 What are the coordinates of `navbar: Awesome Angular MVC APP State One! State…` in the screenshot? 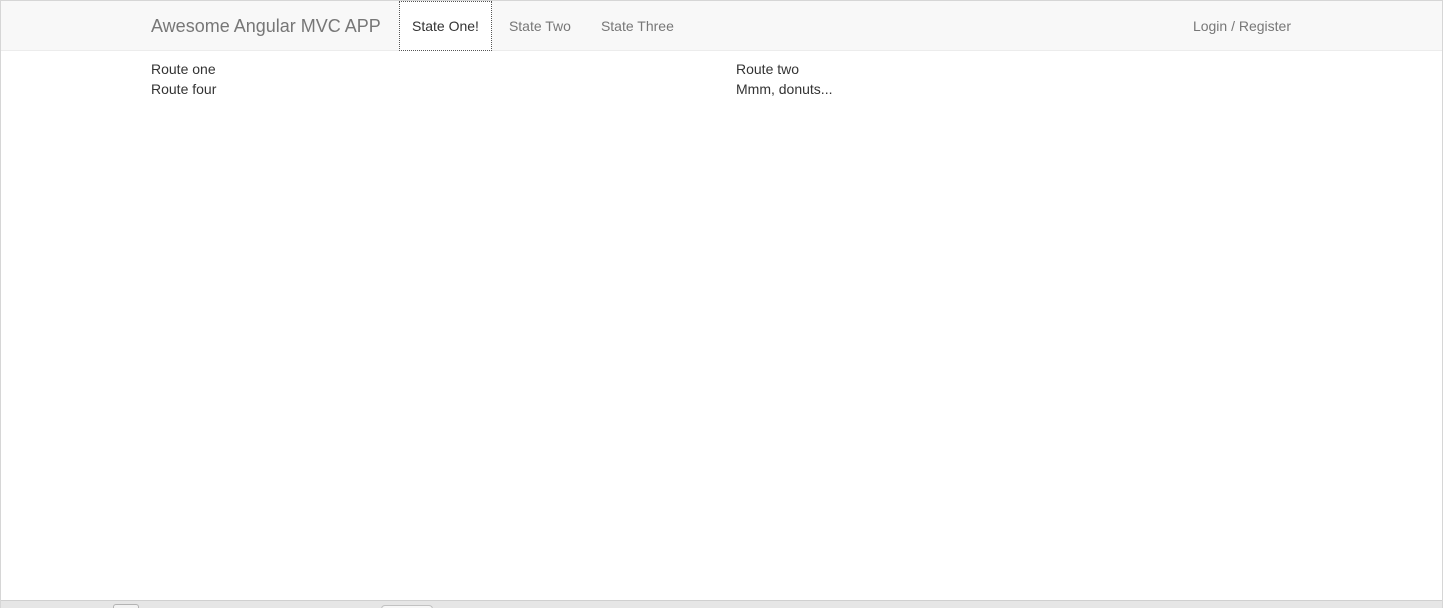 It's located at (721, 26).